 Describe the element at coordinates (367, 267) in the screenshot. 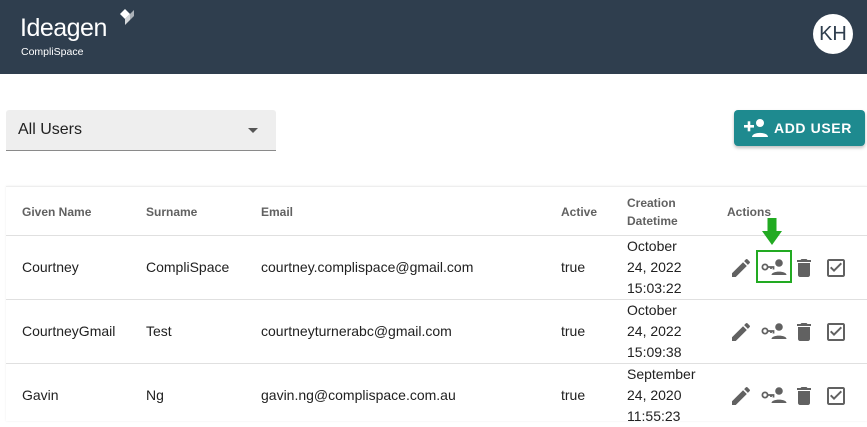

I see `cell-email: courtney.complispace@gmail.com` at that location.